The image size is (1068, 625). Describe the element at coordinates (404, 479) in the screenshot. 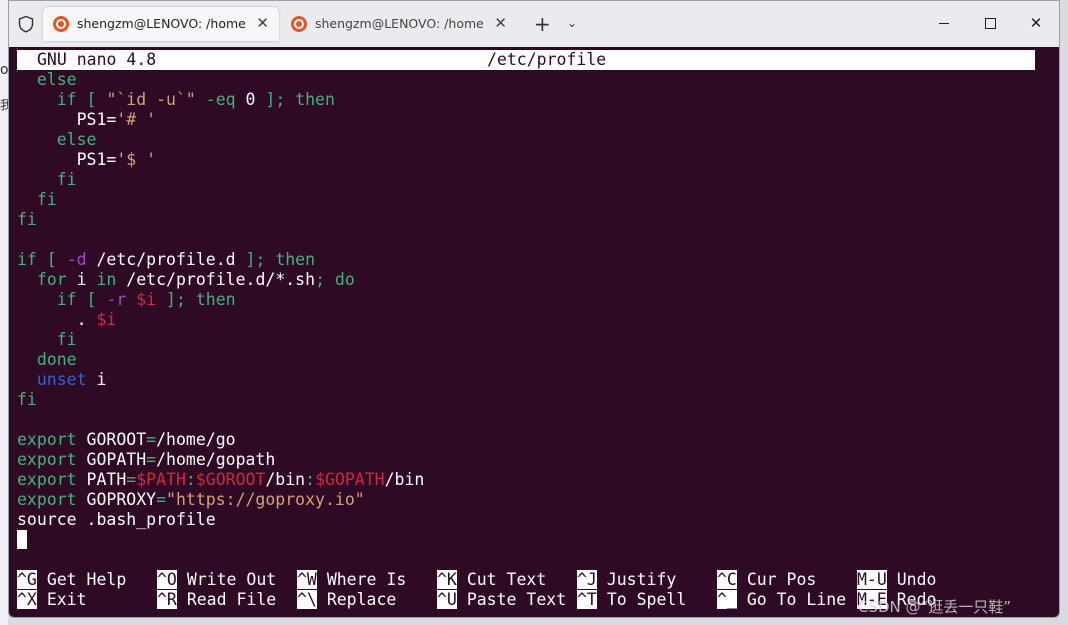

I see `code-token: /bin` at that location.